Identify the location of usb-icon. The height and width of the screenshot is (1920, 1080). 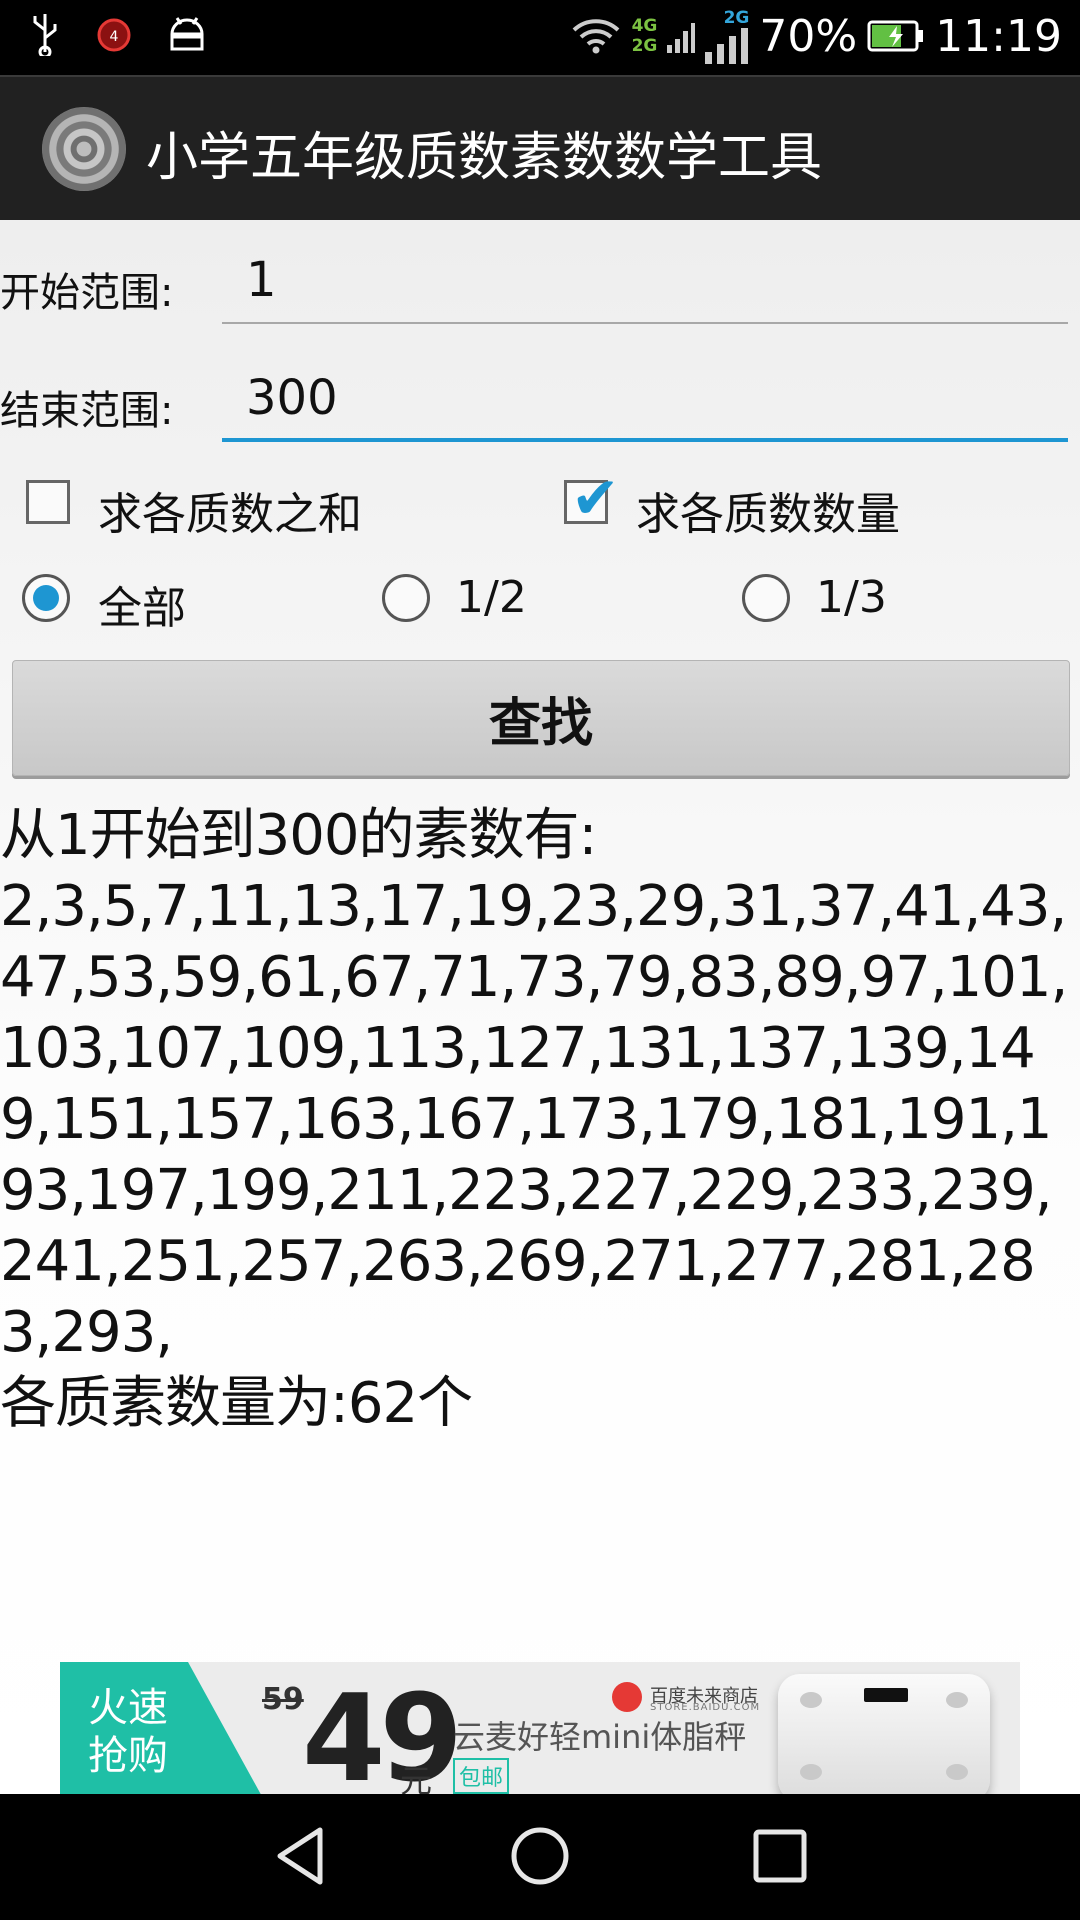
(45, 35).